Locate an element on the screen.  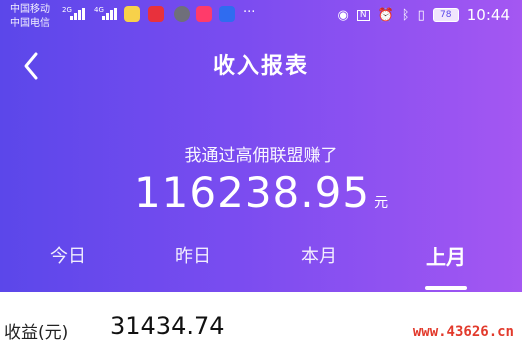
amount-unit: 元 is located at coordinates (381, 203).